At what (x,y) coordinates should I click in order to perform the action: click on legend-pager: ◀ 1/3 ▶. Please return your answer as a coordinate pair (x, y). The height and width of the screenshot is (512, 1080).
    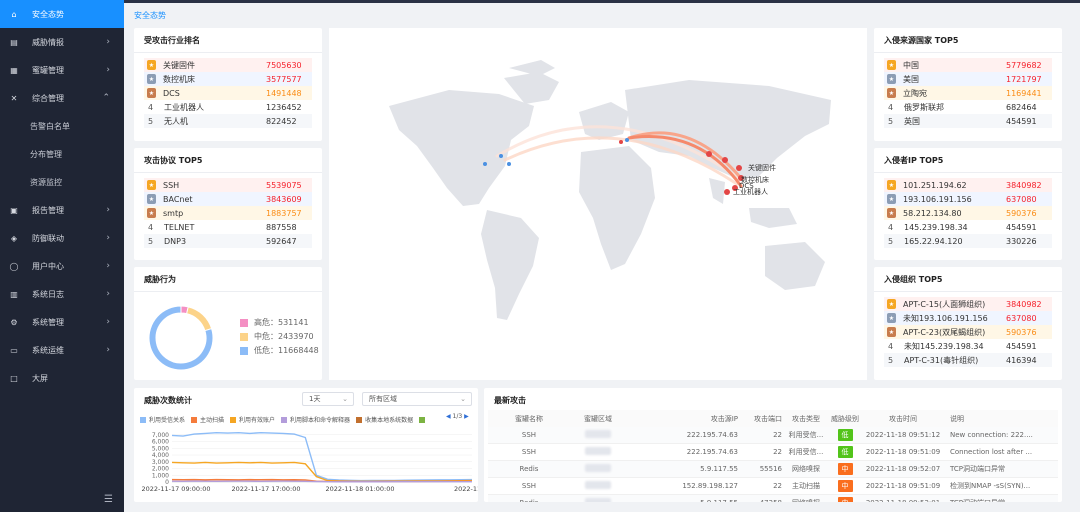
    Looking at the image, I should click on (457, 416).